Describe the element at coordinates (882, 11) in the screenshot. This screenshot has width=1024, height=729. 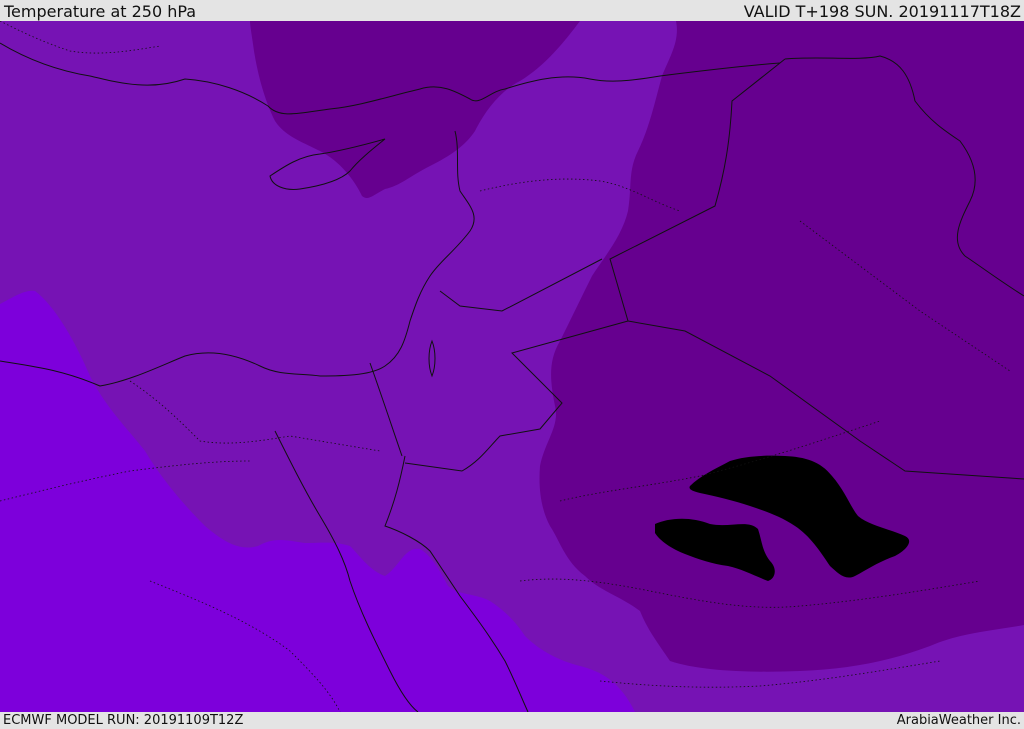
I see `valid-time: VALID T+198 SUN. 20191117T18Z` at that location.